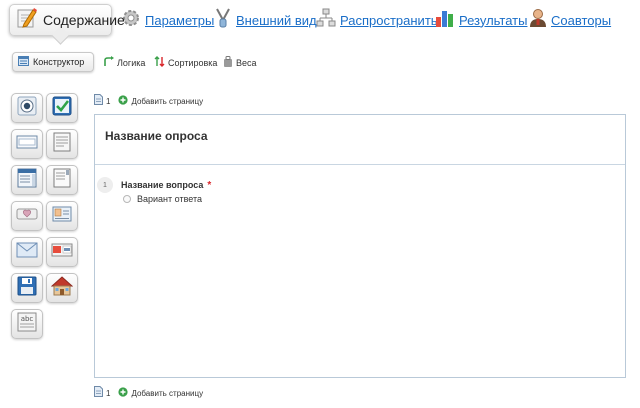 The image size is (640, 408). I want to click on subtab-logic: Логика, so click(124, 63).